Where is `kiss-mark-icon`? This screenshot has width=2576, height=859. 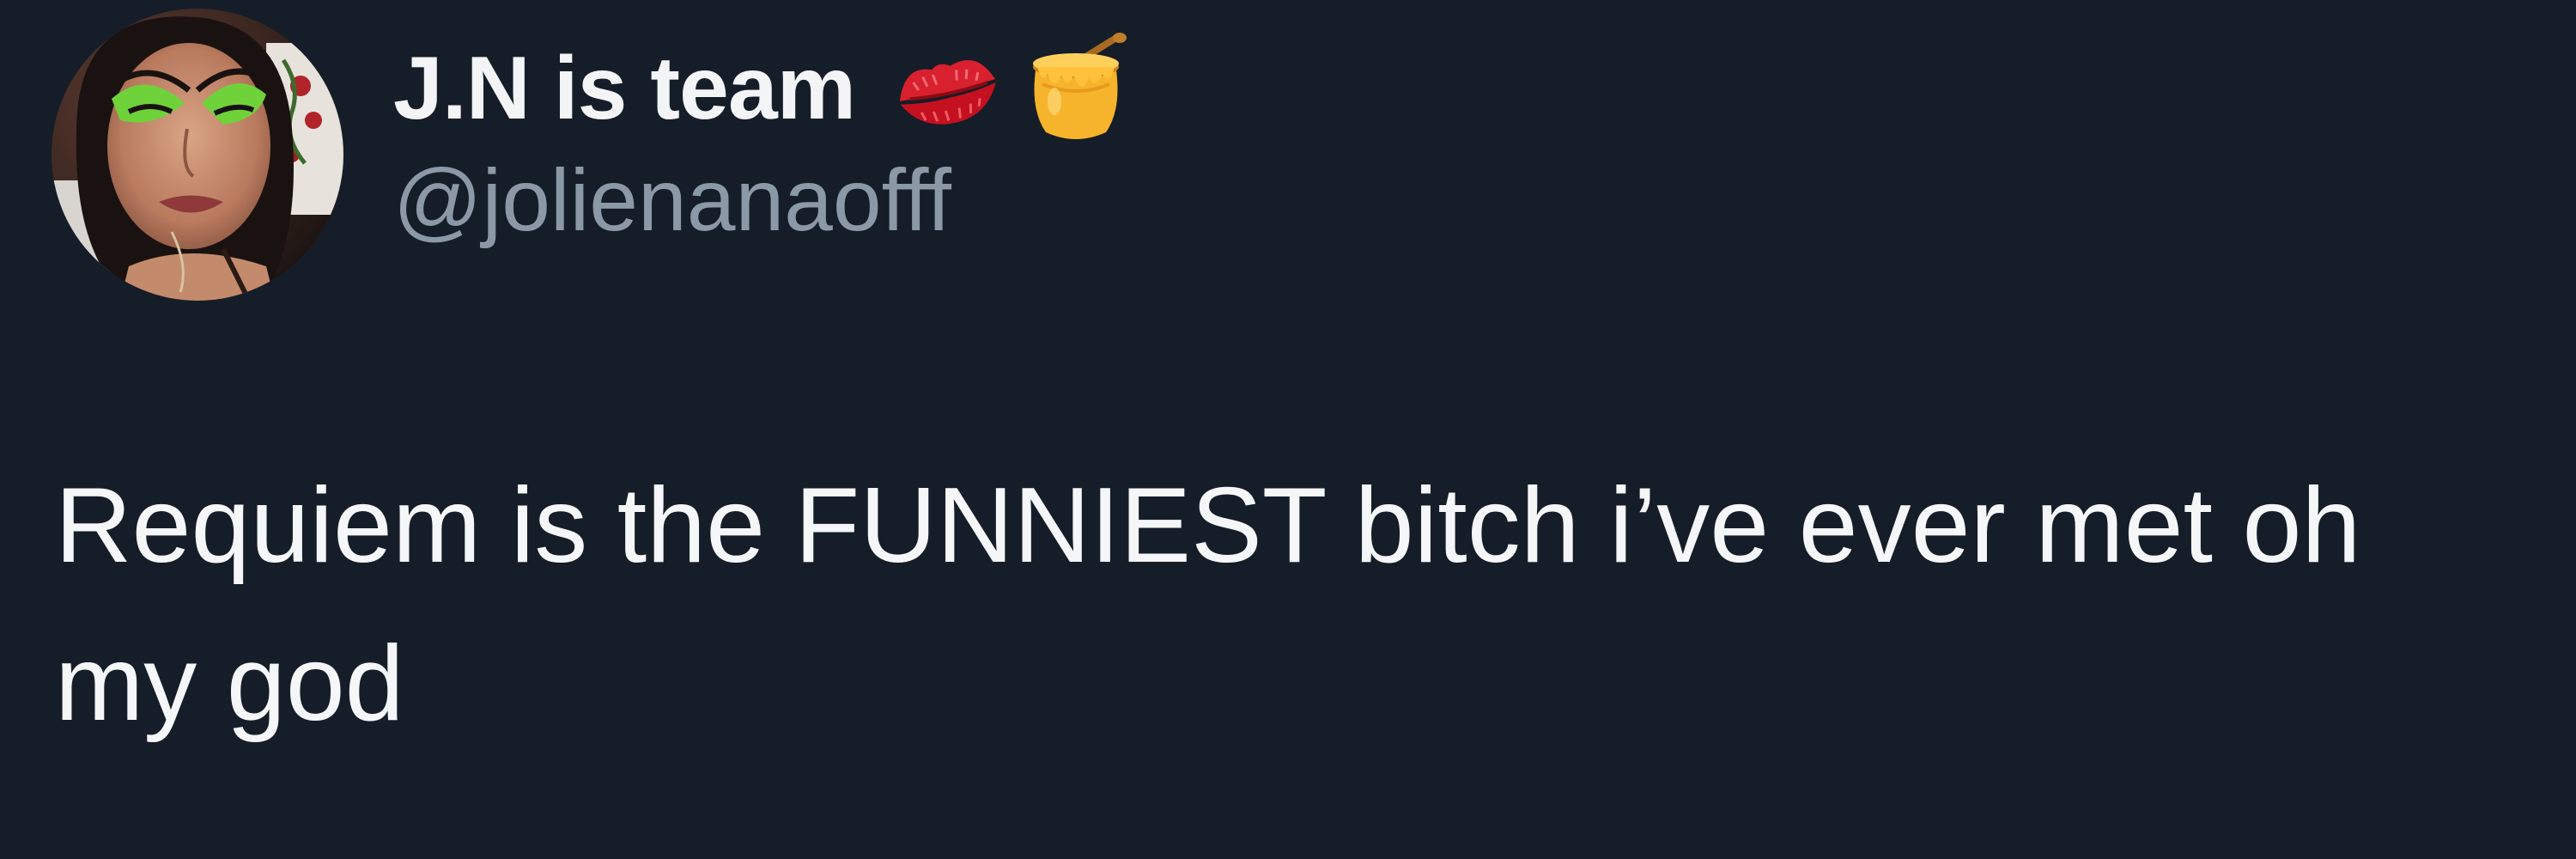
kiss-mark-icon is located at coordinates (947, 88).